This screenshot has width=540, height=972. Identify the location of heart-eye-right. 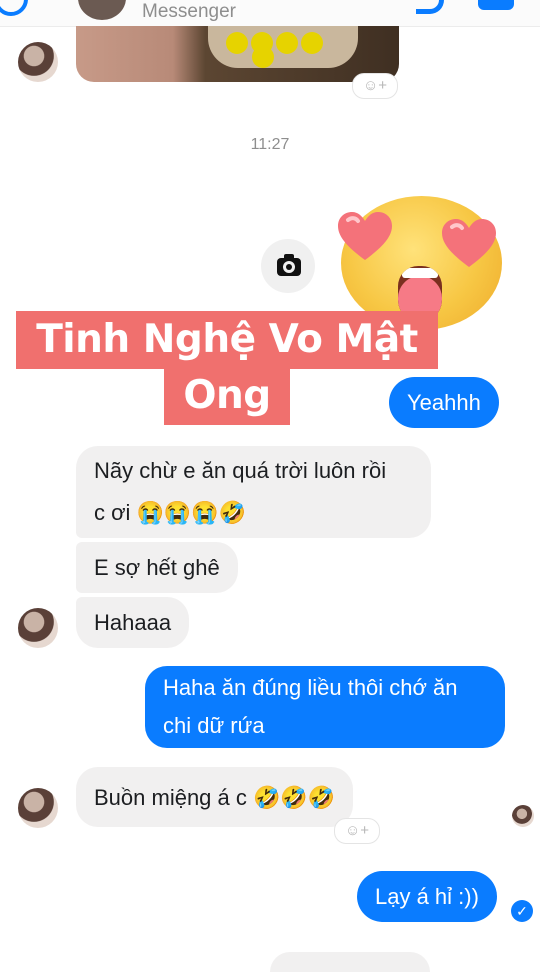
(469, 243).